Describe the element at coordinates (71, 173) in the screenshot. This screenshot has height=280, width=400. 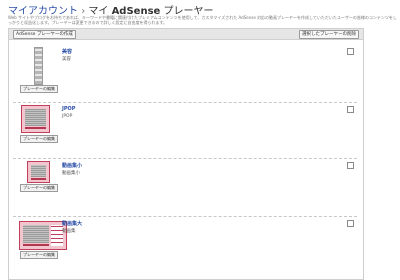
I see `player-subtitle: 動画集小` at that location.